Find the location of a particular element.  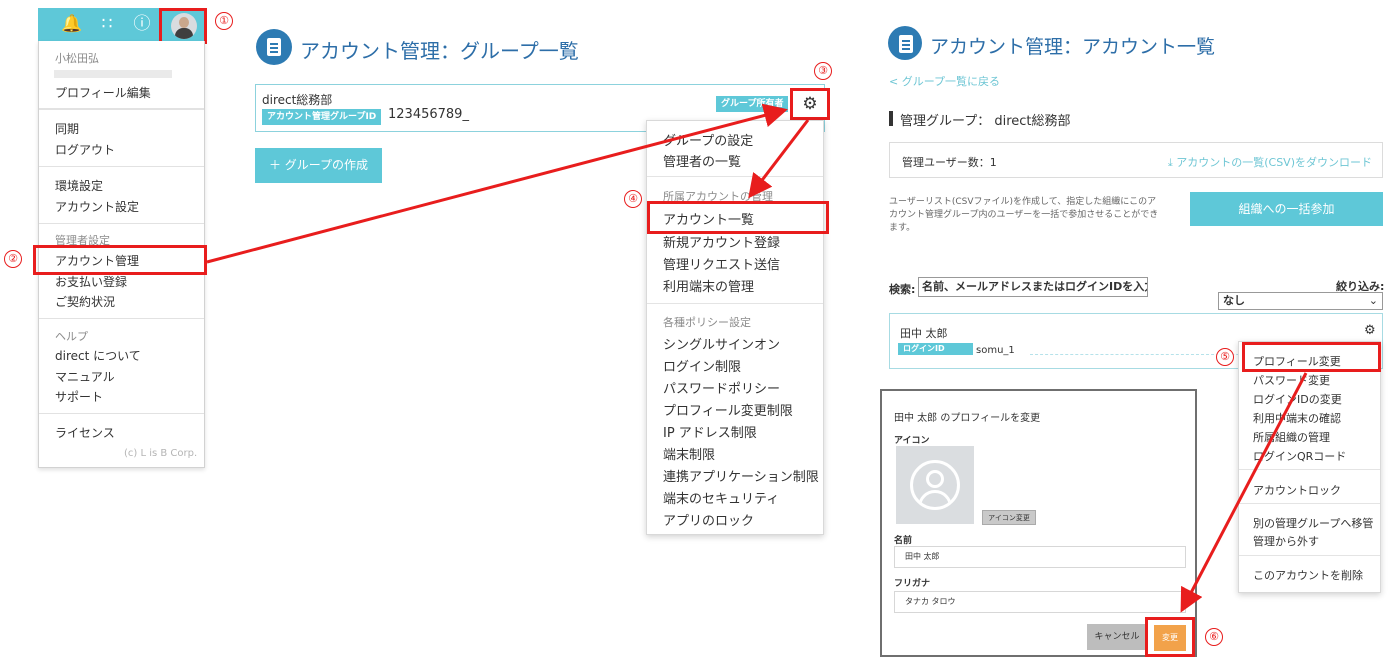

bulk-join-button: 組織への一括参加 is located at coordinates (1286, 209).